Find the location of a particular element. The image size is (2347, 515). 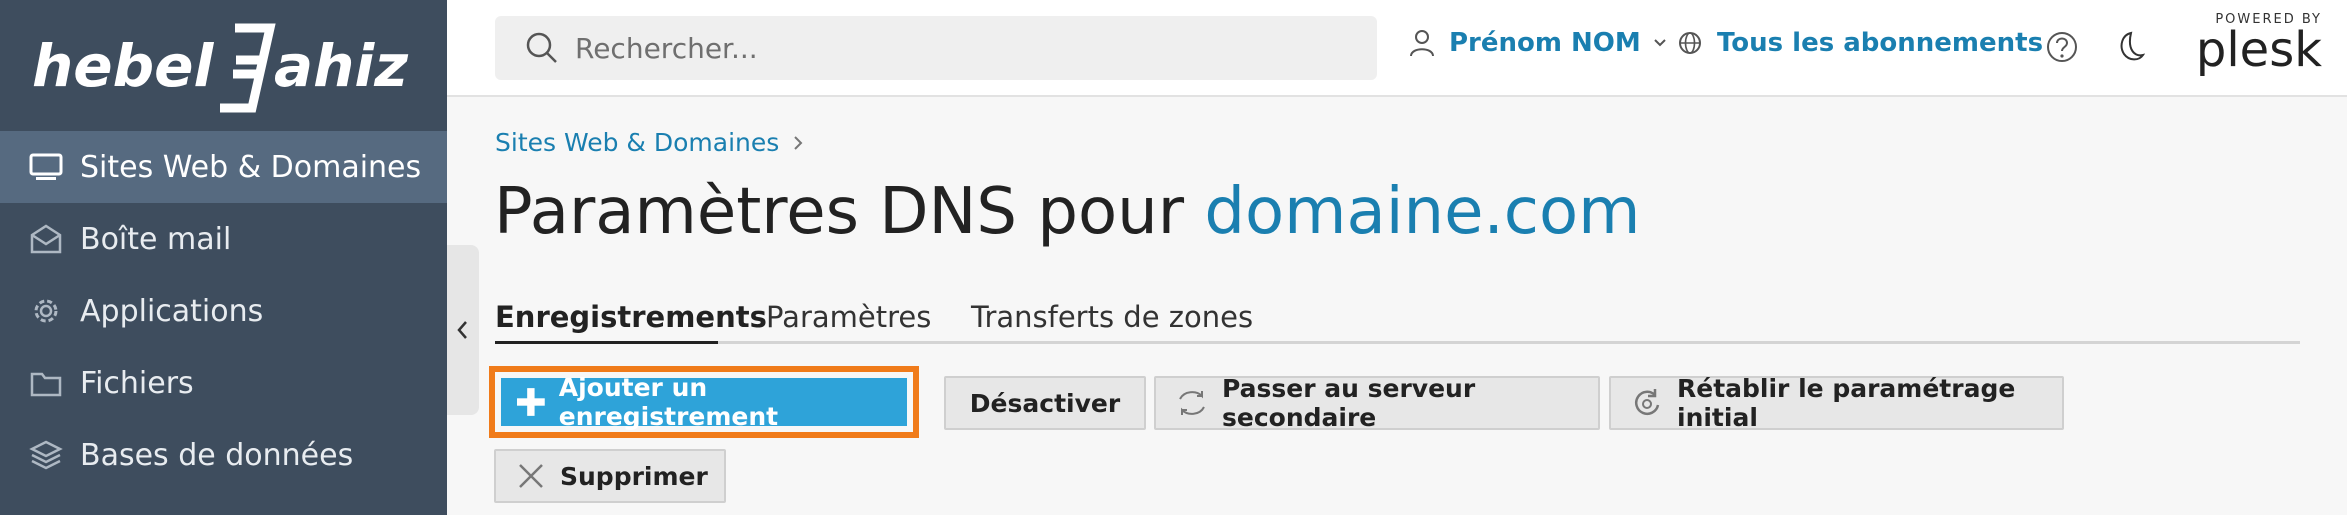

chevron-left-icon is located at coordinates (462, 330).